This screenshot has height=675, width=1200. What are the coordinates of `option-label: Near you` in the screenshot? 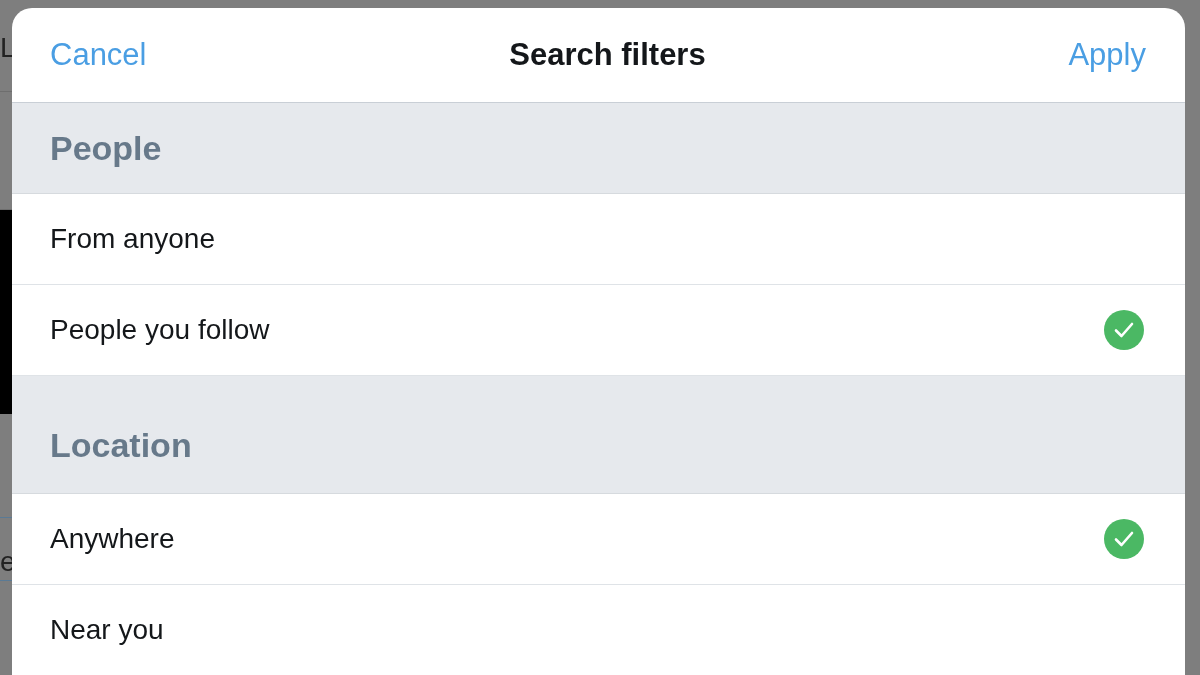 It's located at (107, 630).